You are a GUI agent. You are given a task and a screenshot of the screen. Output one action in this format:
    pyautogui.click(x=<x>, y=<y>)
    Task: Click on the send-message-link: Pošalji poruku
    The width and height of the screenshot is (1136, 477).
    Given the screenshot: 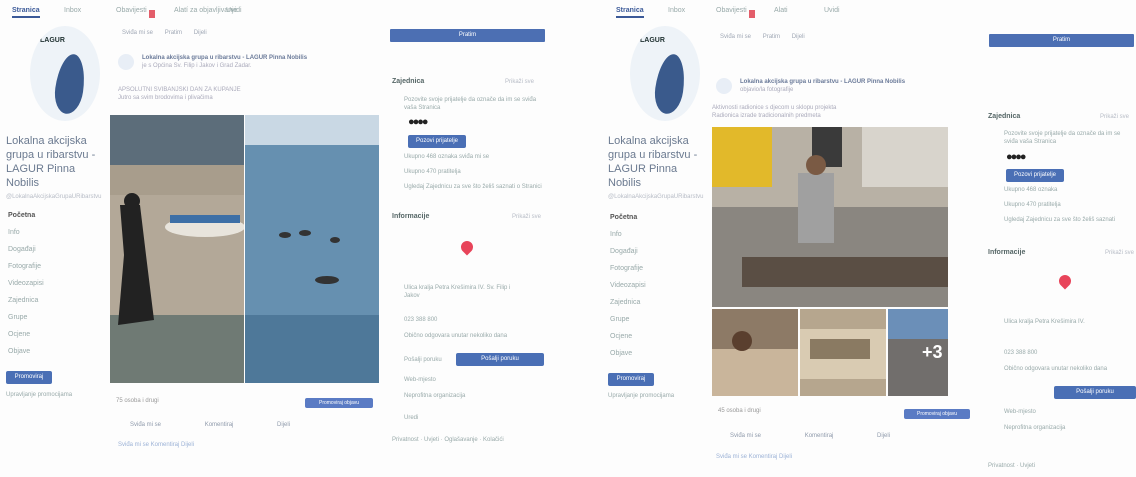 What is the action you would take?
    pyautogui.click(x=423, y=360)
    